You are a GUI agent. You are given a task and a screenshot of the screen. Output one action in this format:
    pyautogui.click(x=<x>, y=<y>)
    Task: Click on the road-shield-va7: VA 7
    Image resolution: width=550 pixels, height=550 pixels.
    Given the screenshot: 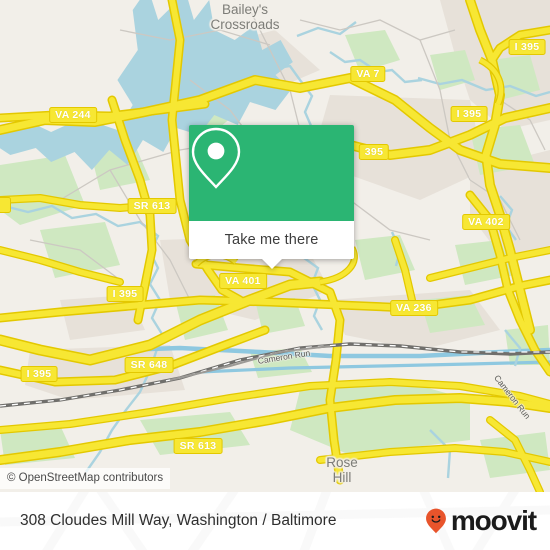 What is the action you would take?
    pyautogui.click(x=368, y=74)
    